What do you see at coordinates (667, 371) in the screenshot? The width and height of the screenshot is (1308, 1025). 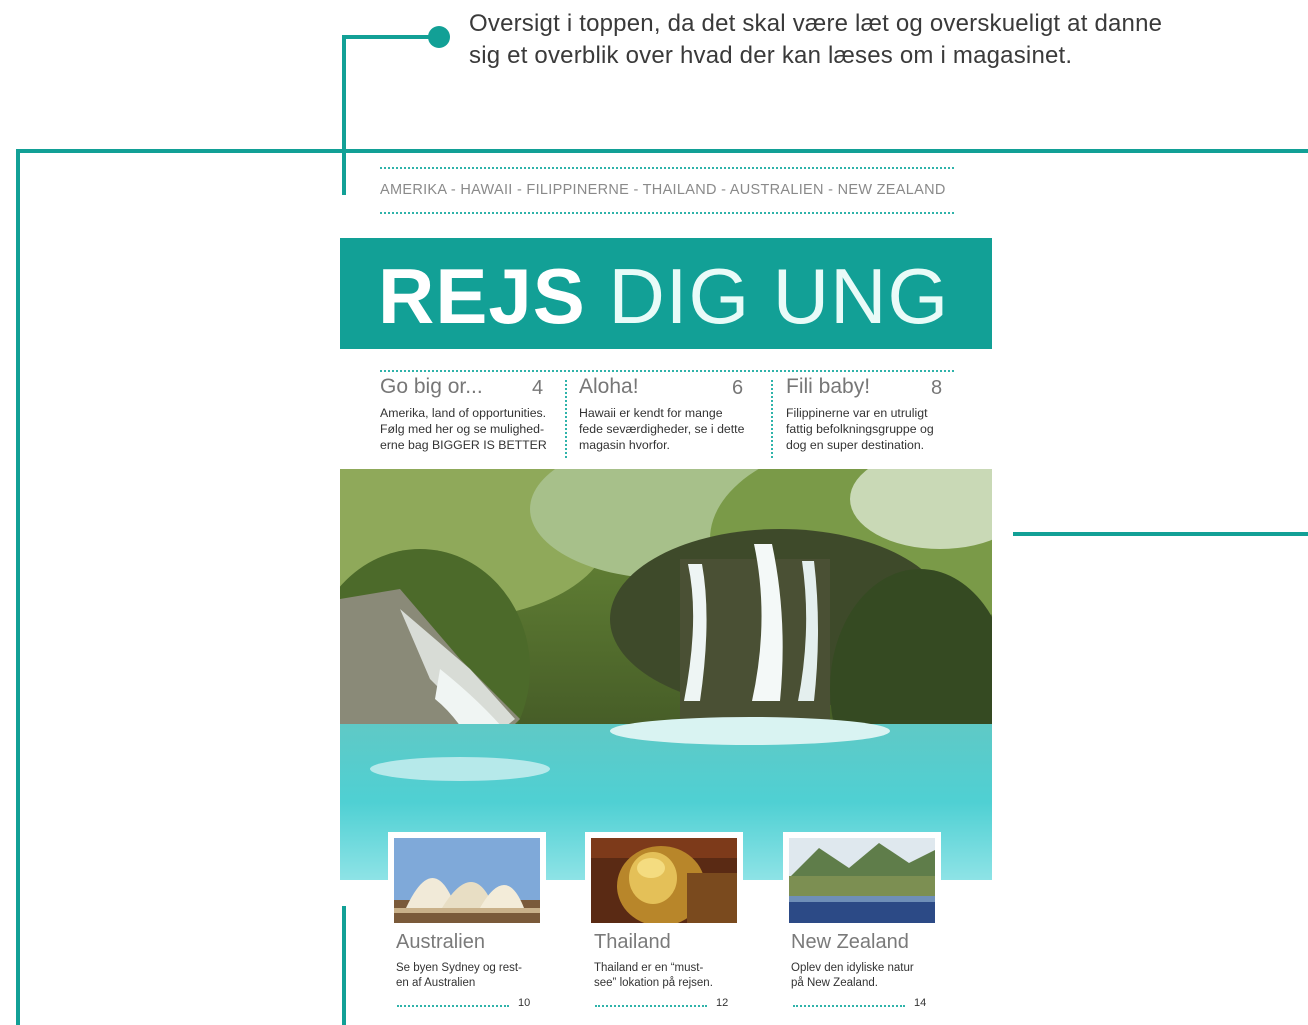 I see `contents-top-rule` at bounding box center [667, 371].